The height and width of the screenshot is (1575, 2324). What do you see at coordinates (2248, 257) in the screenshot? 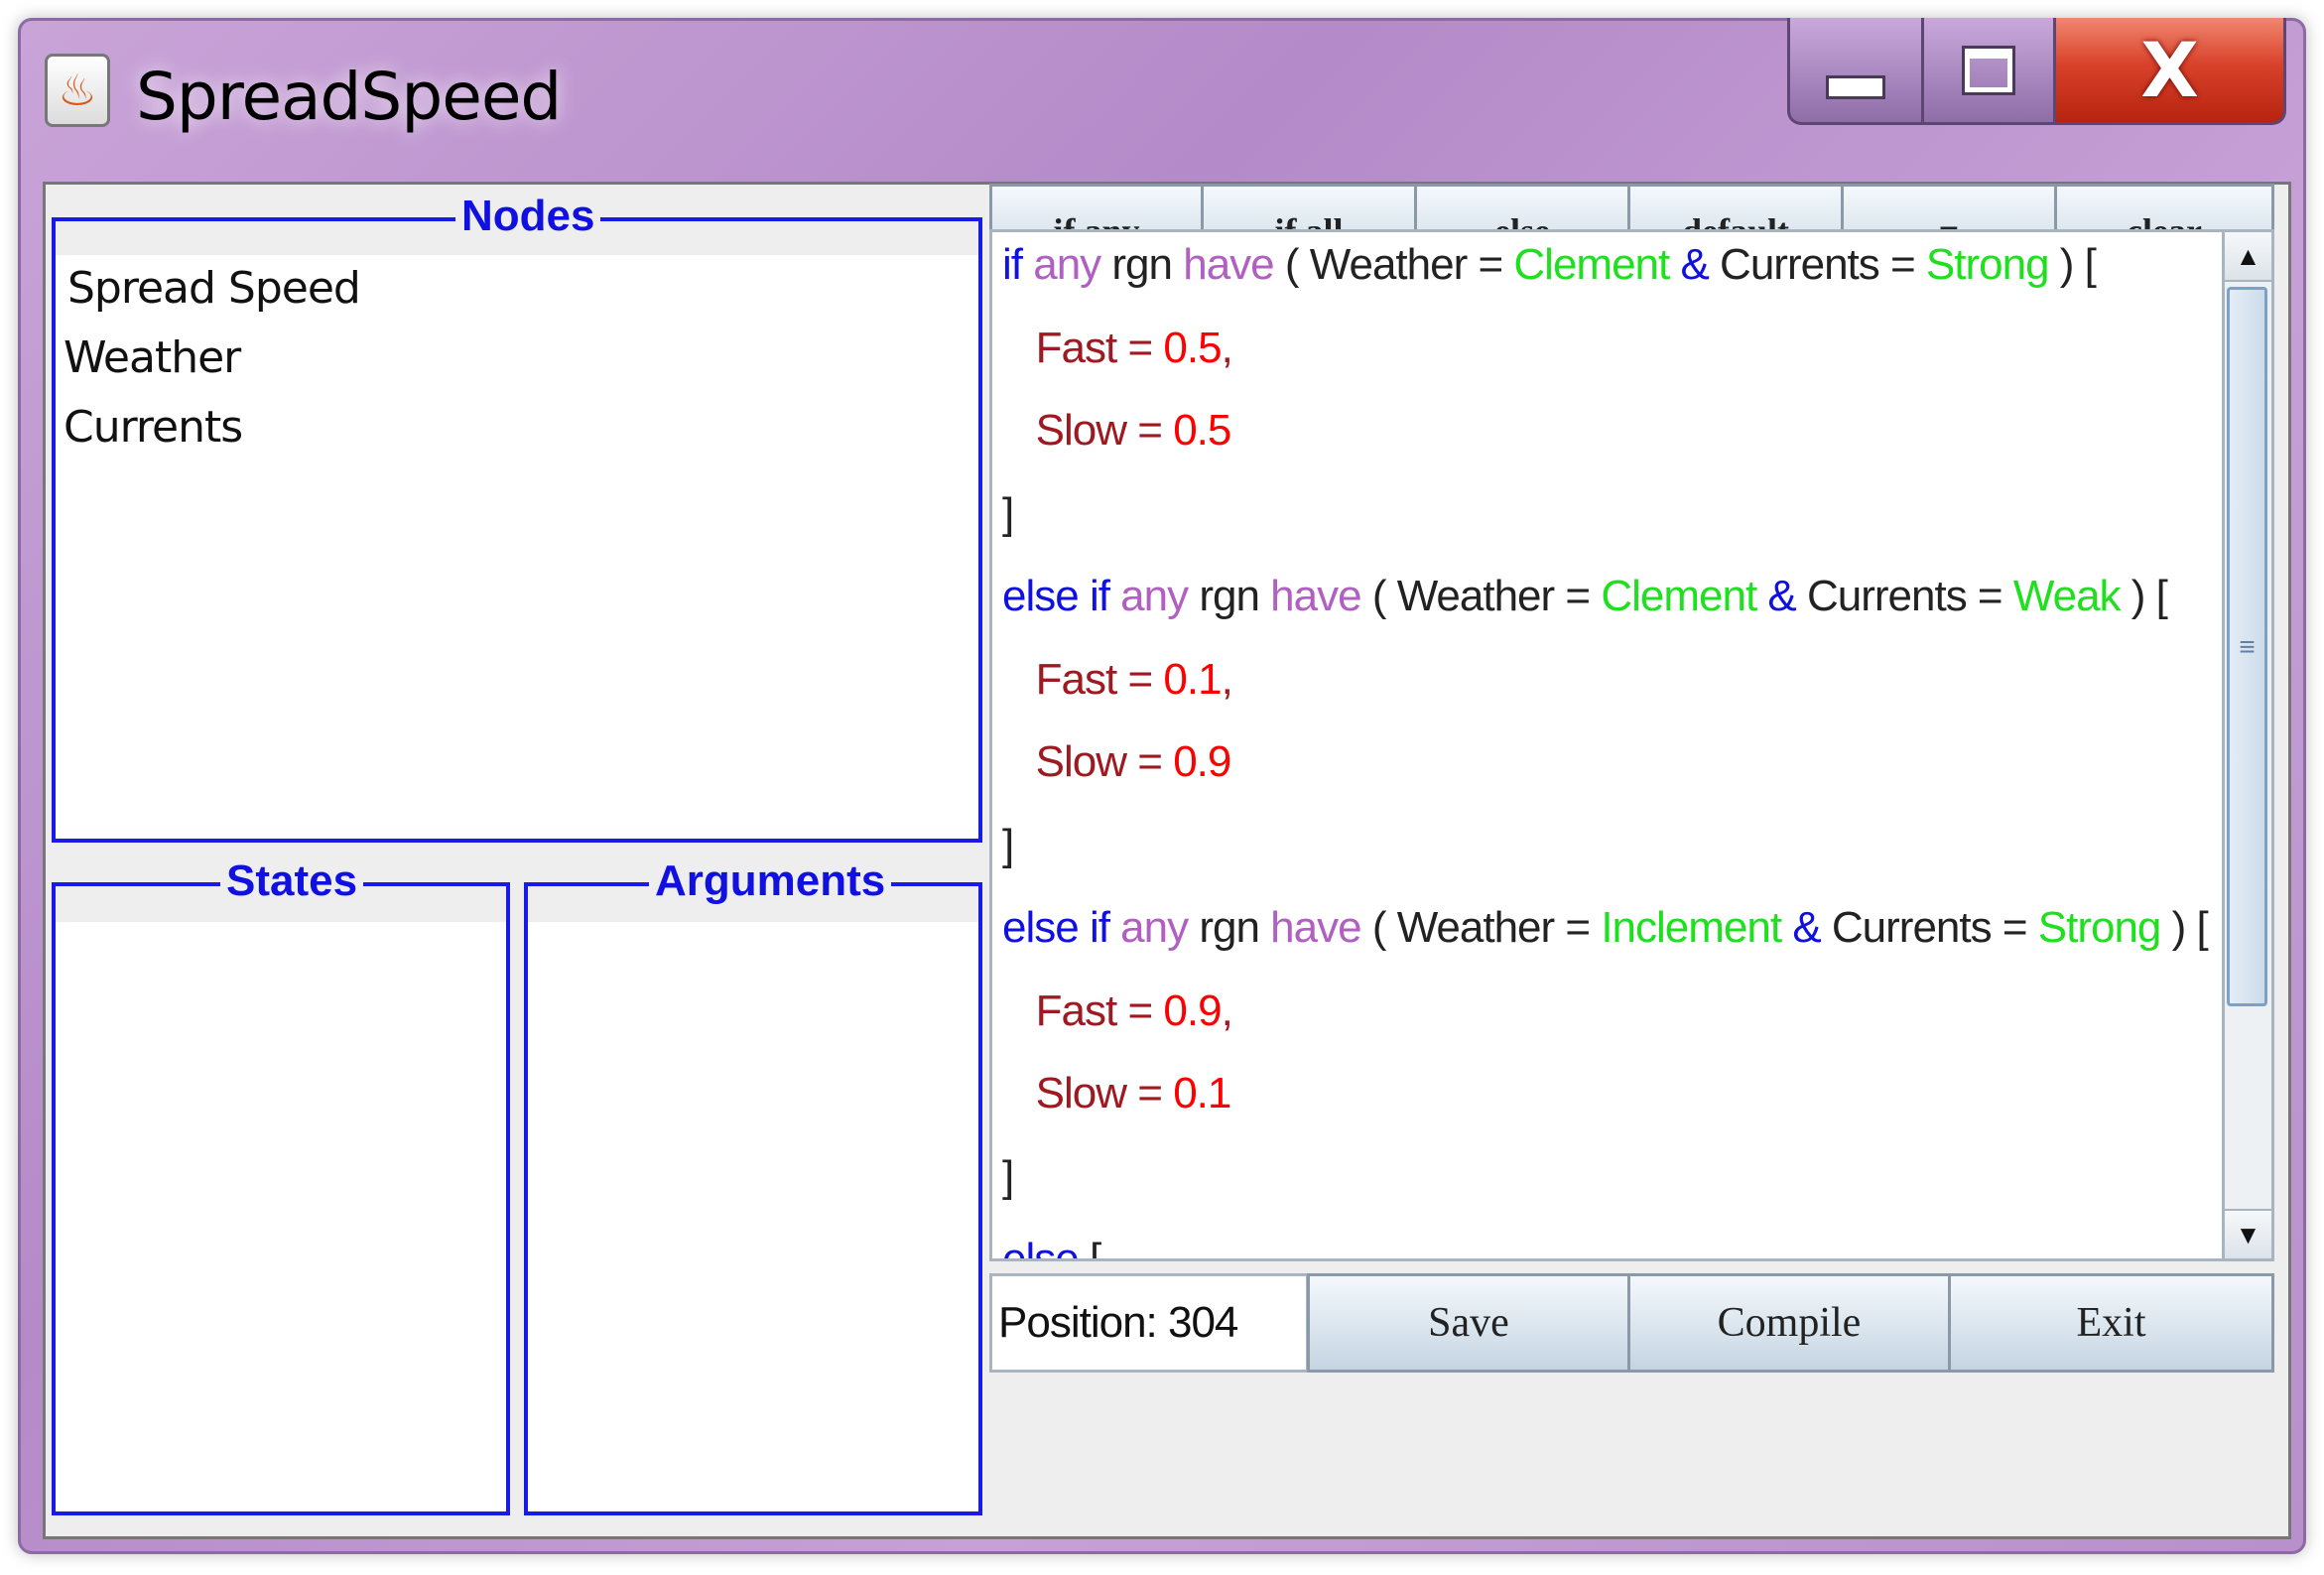
I see `scroll-up-arrow-icon: ▲` at bounding box center [2248, 257].